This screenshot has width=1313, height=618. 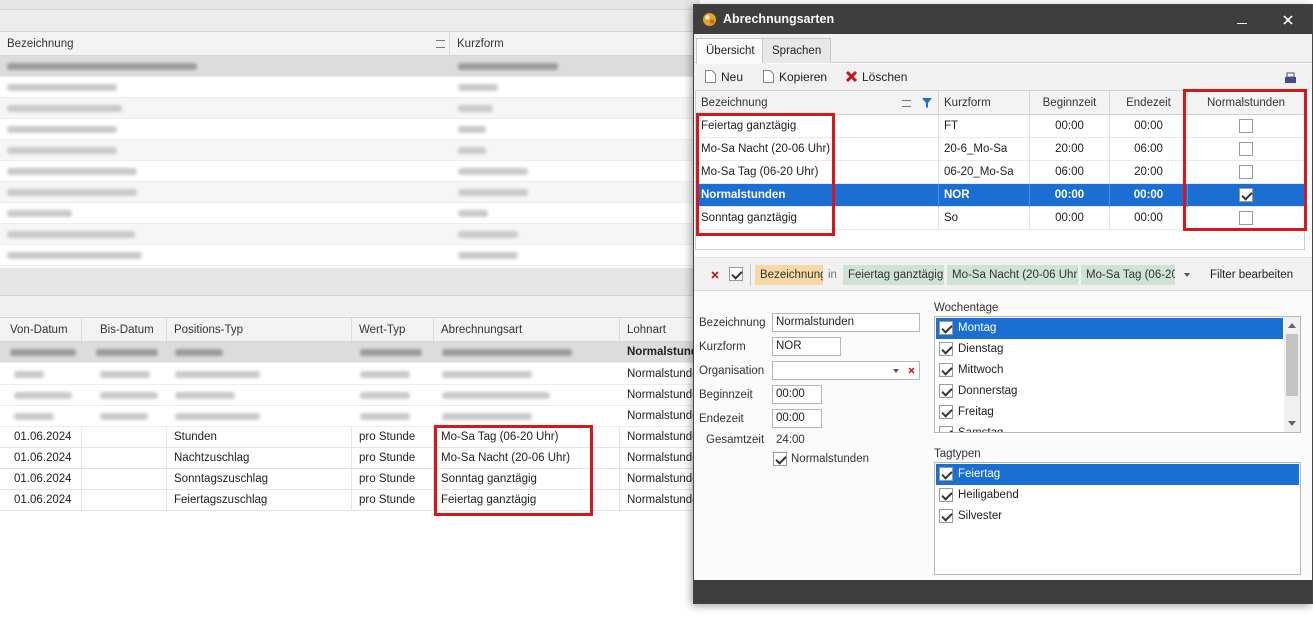 What do you see at coordinates (1117, 516) in the screenshot?
I see `list-item: Silvester` at bounding box center [1117, 516].